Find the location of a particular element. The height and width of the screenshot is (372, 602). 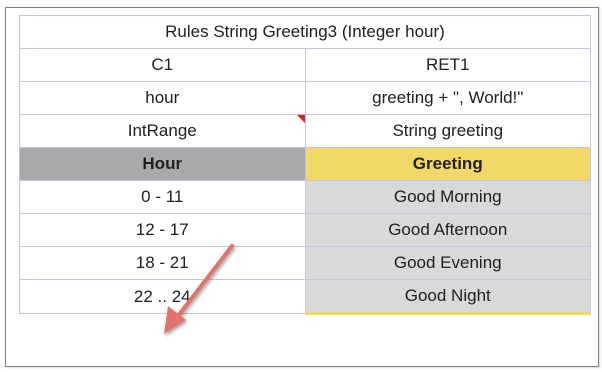

display-header-row: Hour Greeting is located at coordinates (305, 164).